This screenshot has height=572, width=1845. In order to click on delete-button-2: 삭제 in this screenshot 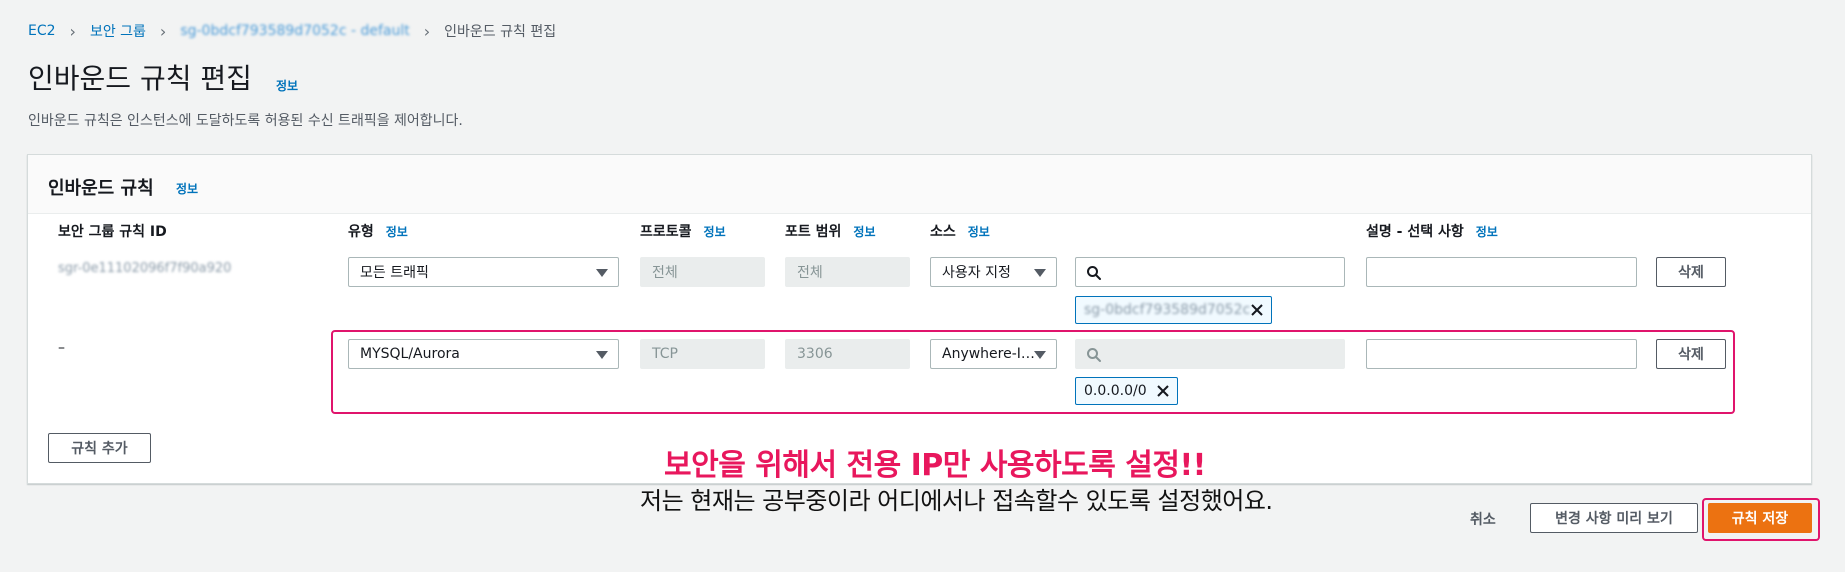, I will do `click(1691, 354)`.